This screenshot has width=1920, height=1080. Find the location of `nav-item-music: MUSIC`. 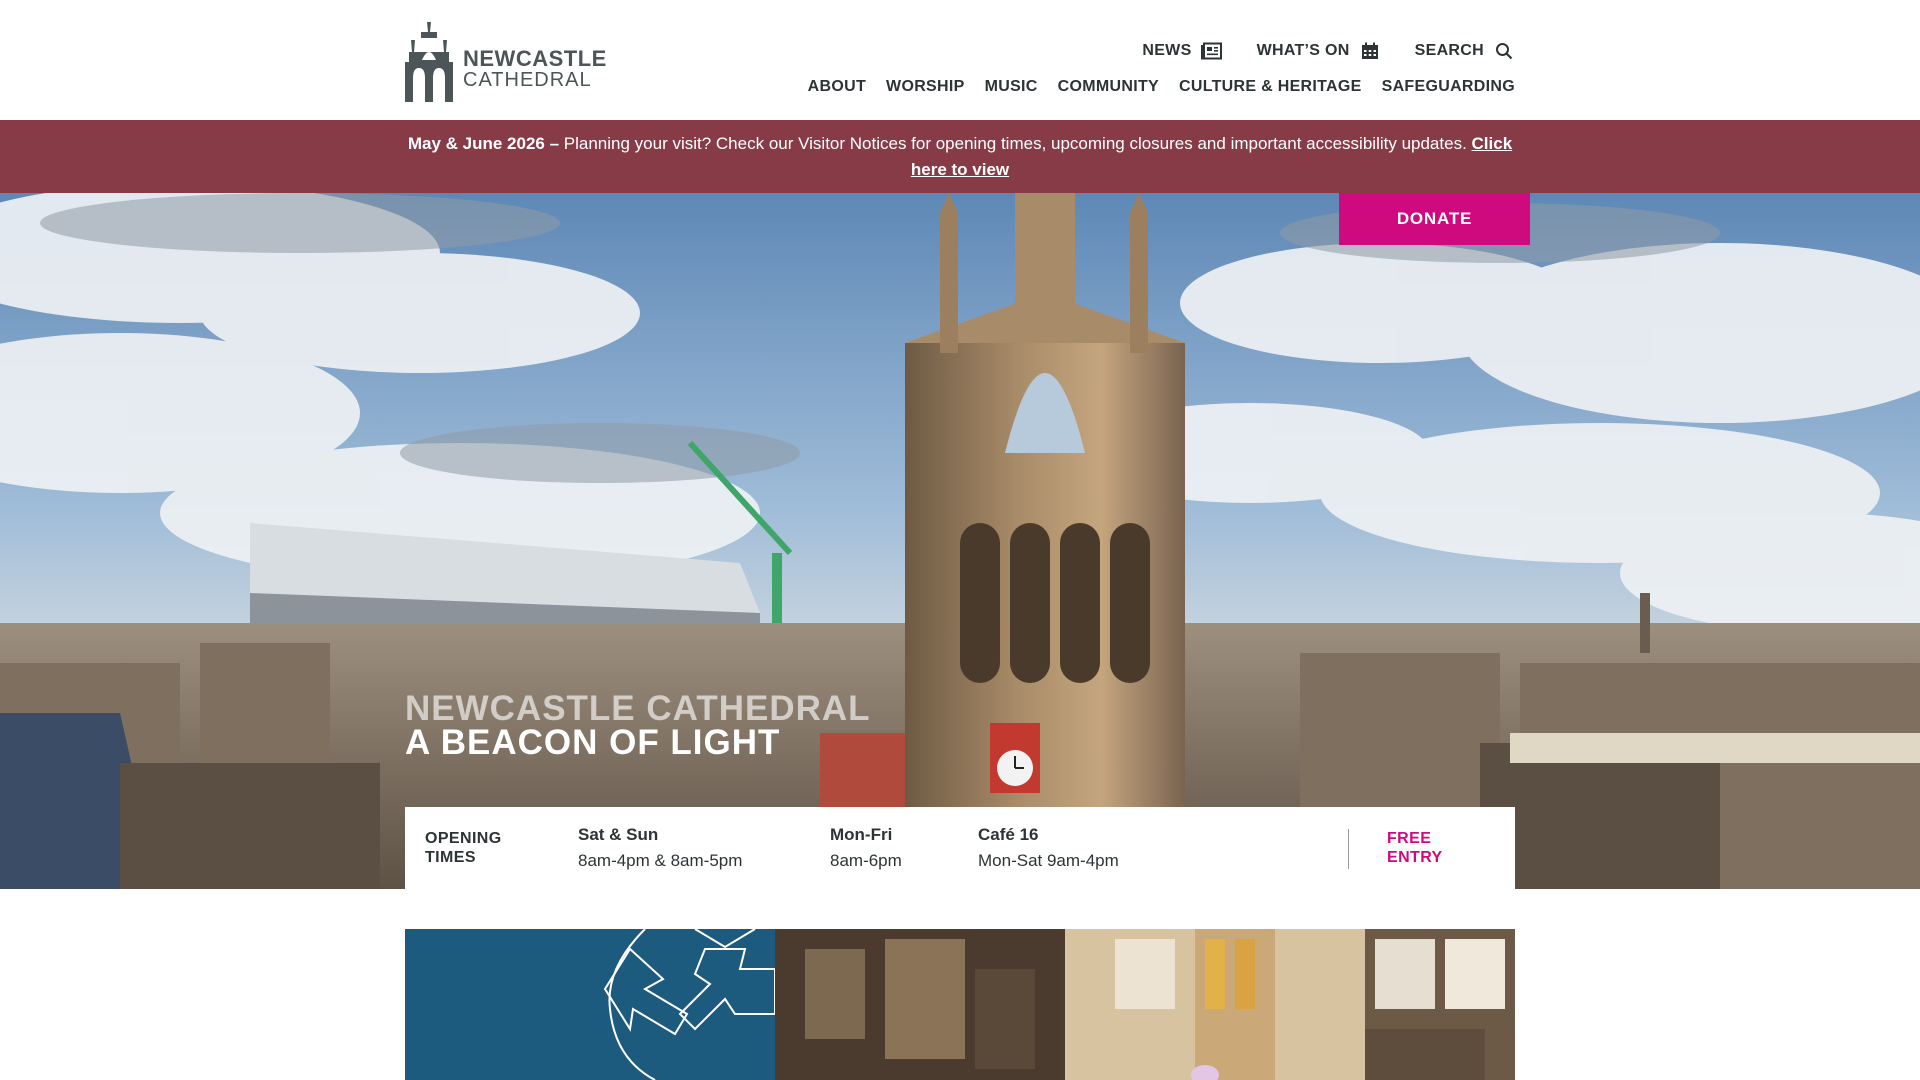

nav-item-music: MUSIC is located at coordinates (1011, 87).